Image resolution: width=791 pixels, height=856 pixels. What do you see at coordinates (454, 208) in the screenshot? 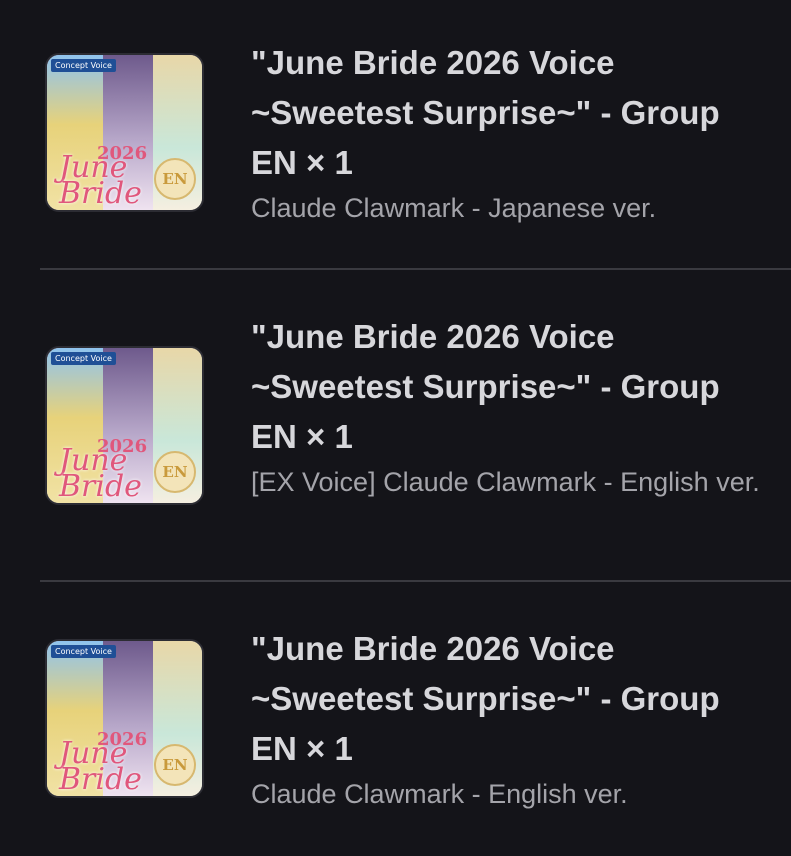
I see `item-subtitle: Claude Clawmark - Japanese ver.` at bounding box center [454, 208].